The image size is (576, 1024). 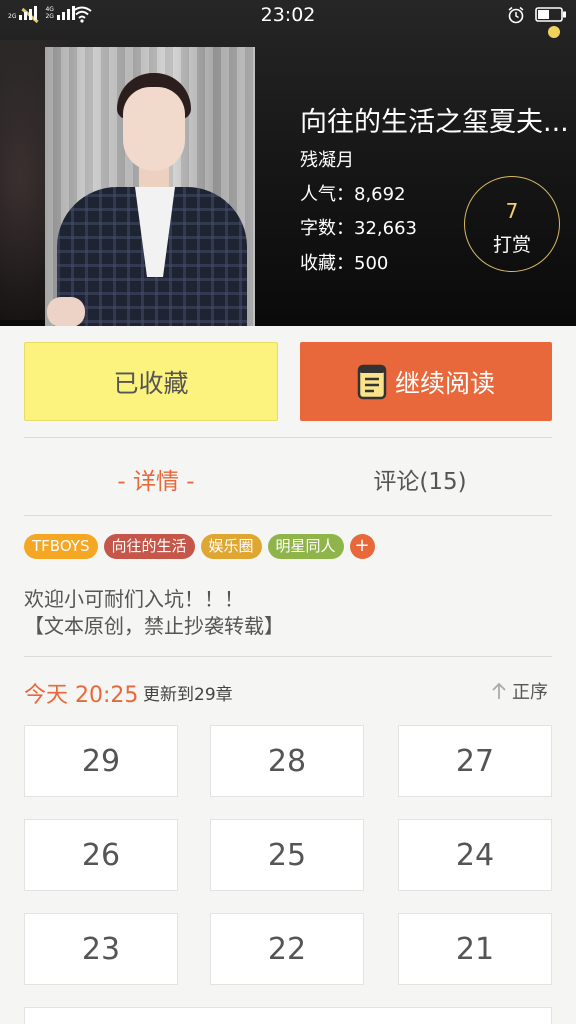 I want to click on book-cover-image, so click(x=150, y=186).